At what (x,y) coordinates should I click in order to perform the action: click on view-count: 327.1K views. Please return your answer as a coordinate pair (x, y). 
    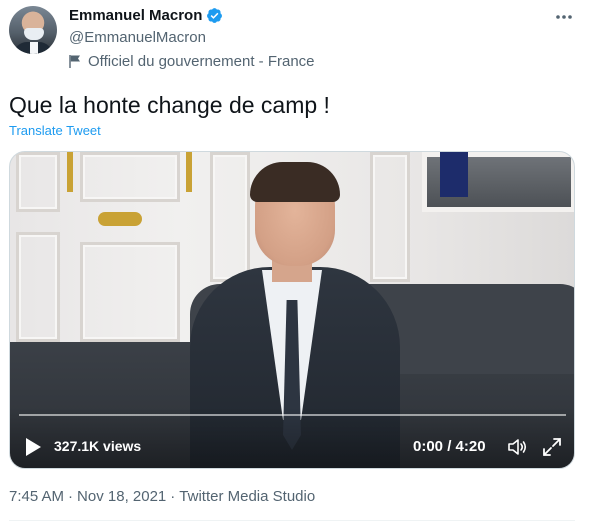
    Looking at the image, I should click on (98, 446).